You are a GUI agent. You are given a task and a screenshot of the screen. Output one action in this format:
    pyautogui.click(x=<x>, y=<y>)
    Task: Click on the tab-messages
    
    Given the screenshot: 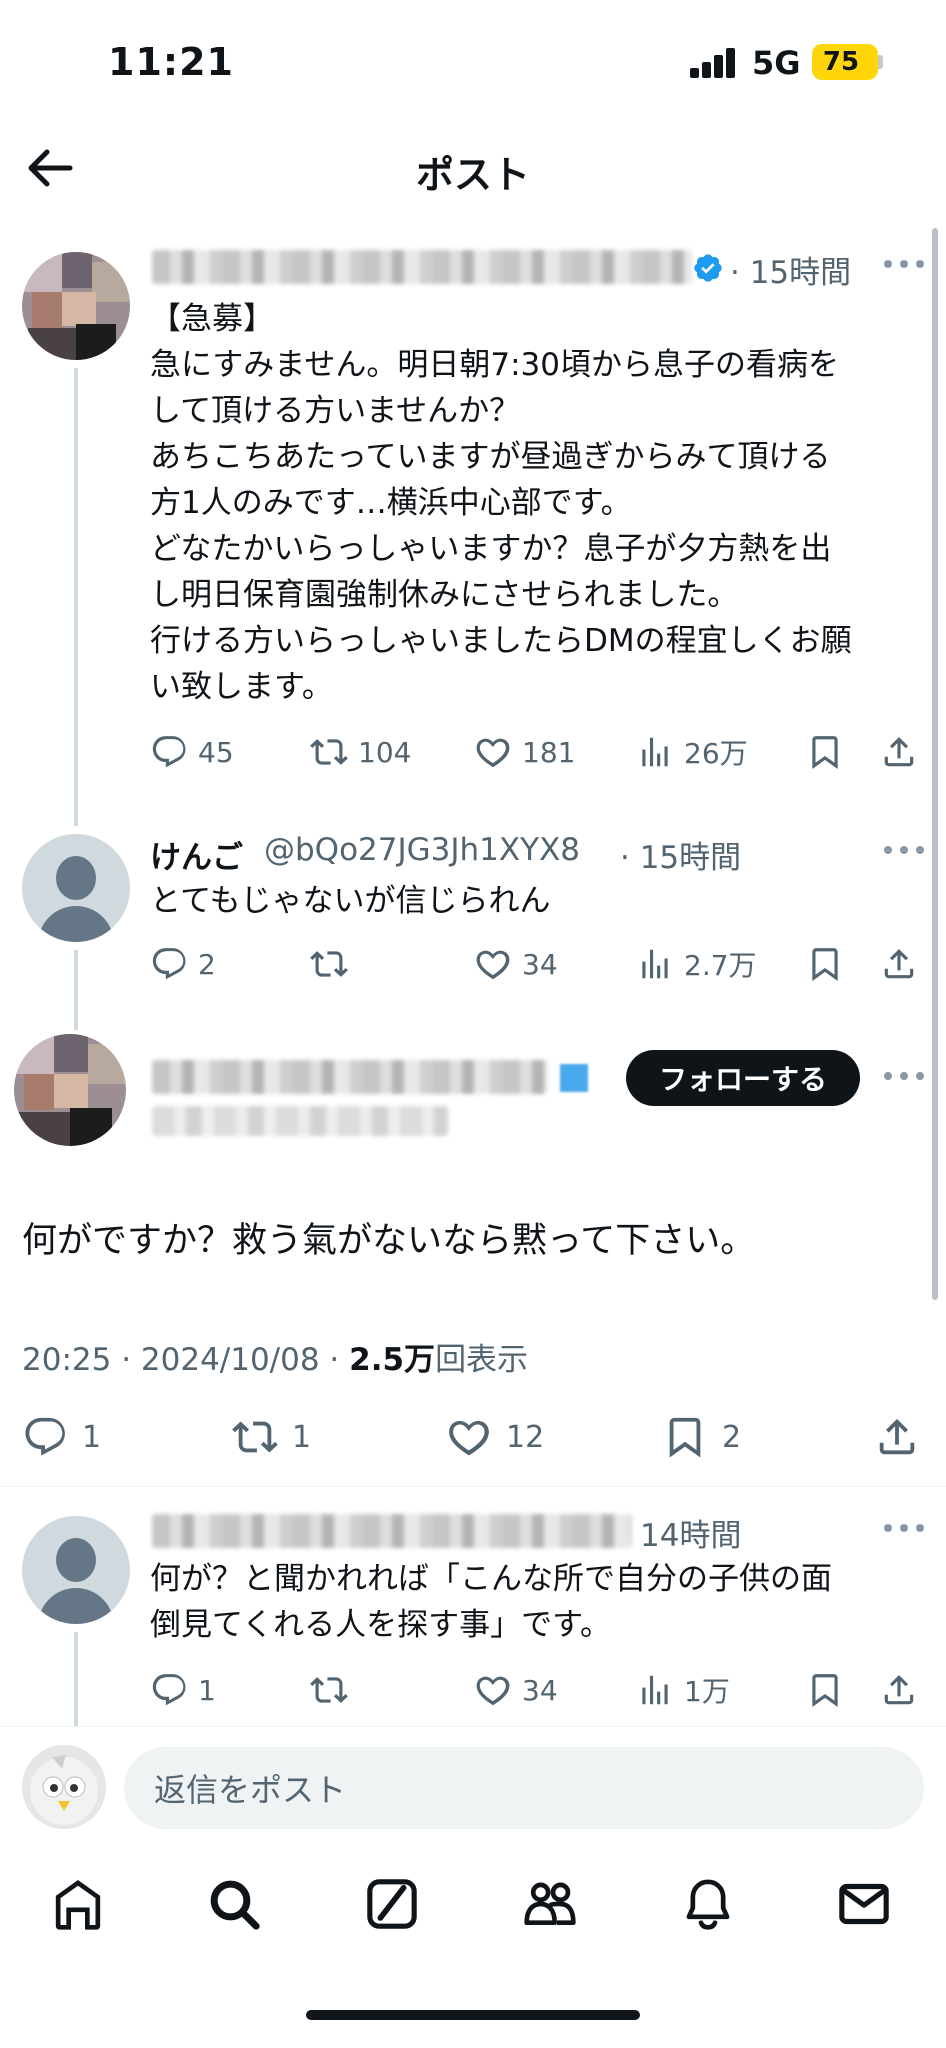 What is the action you would take?
    pyautogui.click(x=864, y=1904)
    